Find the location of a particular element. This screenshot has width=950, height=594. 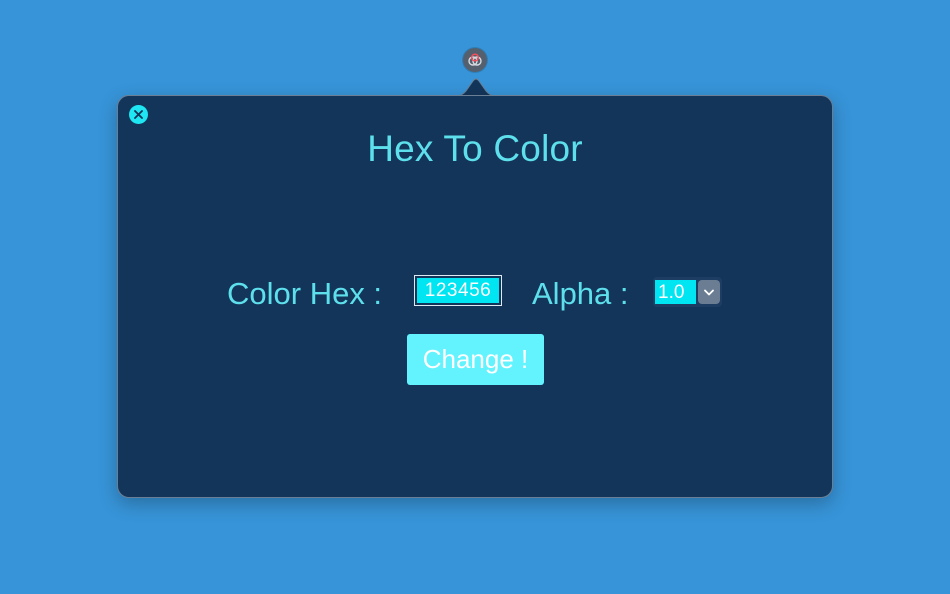

change-button: Change ! is located at coordinates (475, 359).